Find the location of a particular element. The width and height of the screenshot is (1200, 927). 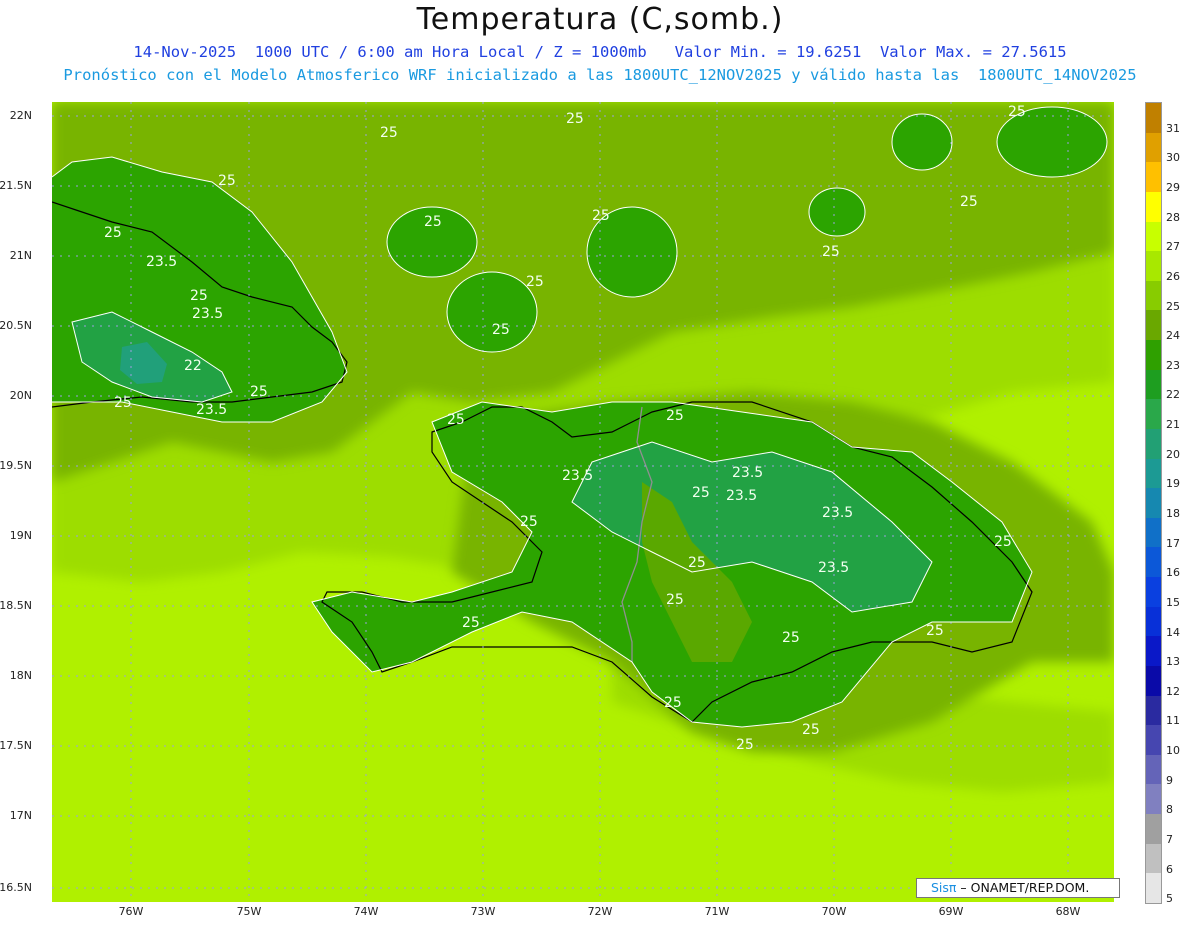

color-scale-label: 13 is located at coordinates (1173, 662).